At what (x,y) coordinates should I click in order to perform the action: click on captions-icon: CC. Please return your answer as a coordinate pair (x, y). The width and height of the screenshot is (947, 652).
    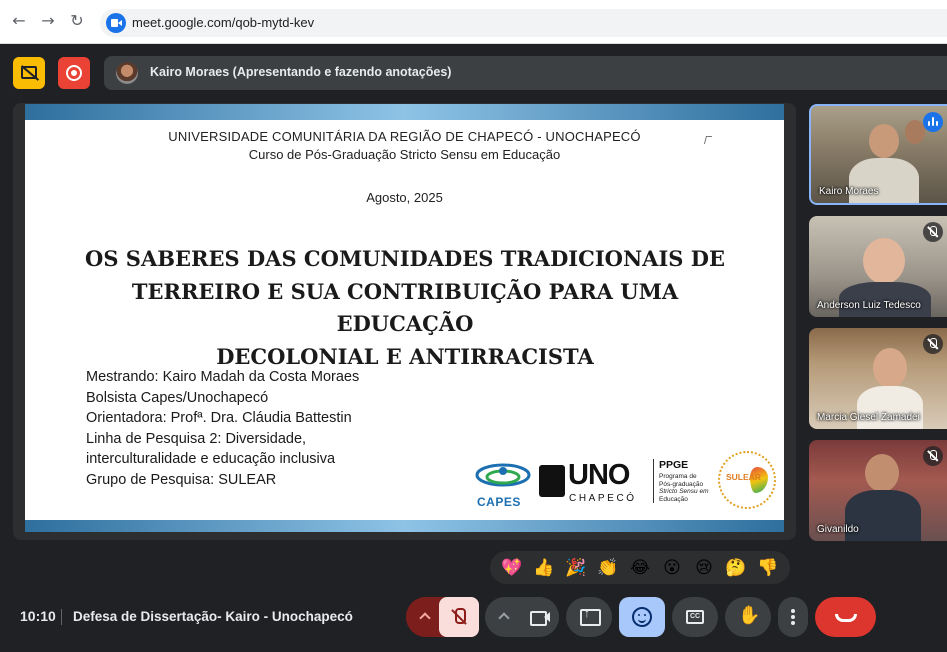
    Looking at the image, I should click on (695, 617).